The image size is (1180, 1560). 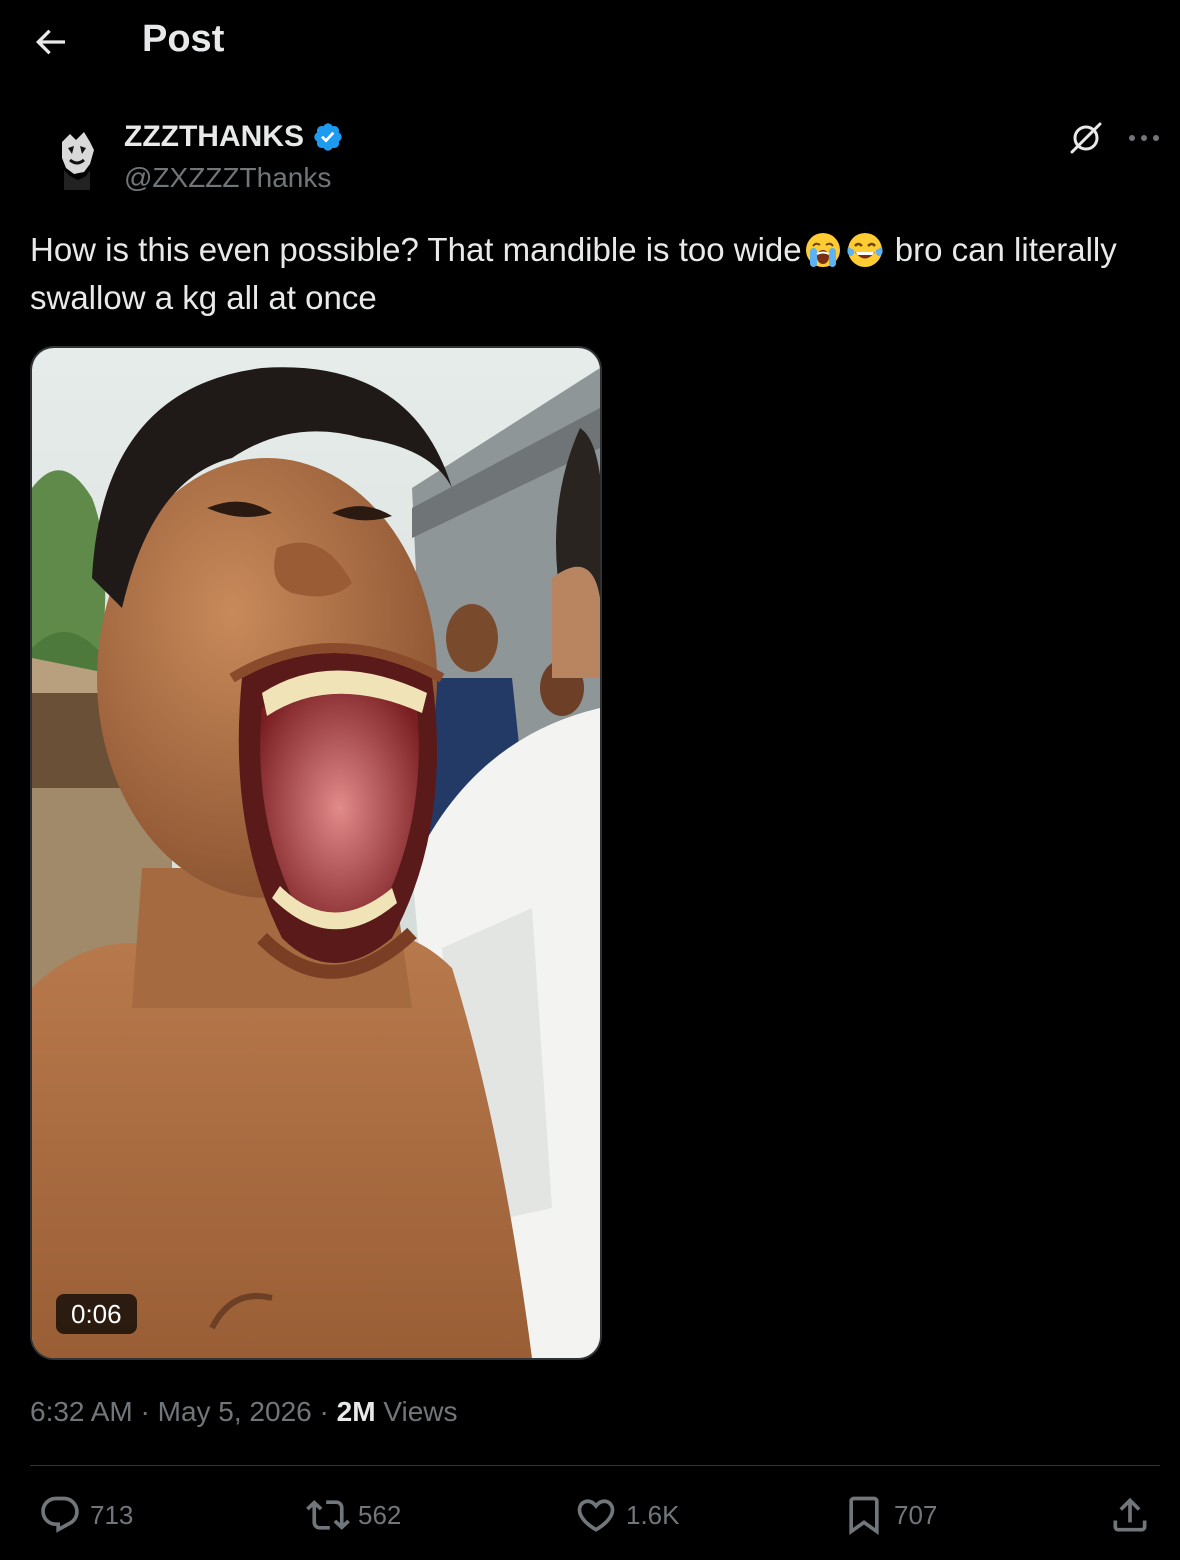 I want to click on author-name-row: ZZZTHANKS, so click(x=234, y=137).